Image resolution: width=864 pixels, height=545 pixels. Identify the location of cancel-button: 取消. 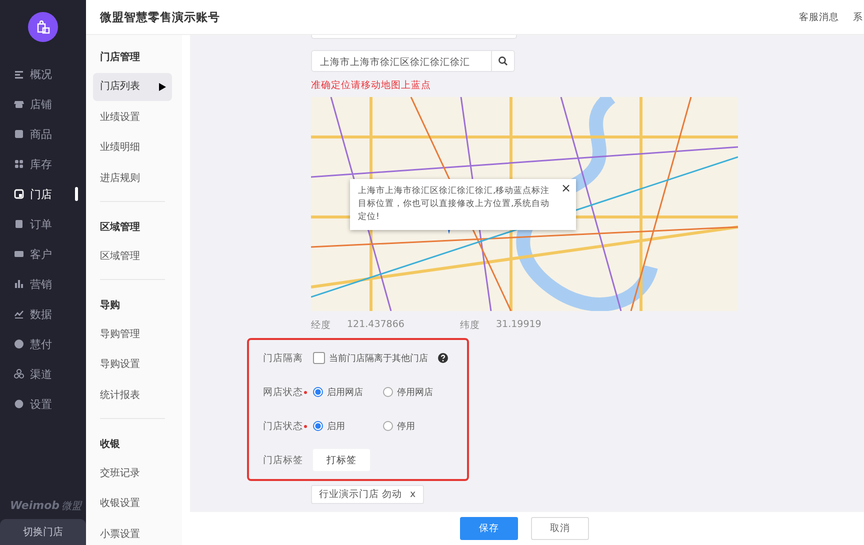
(560, 528).